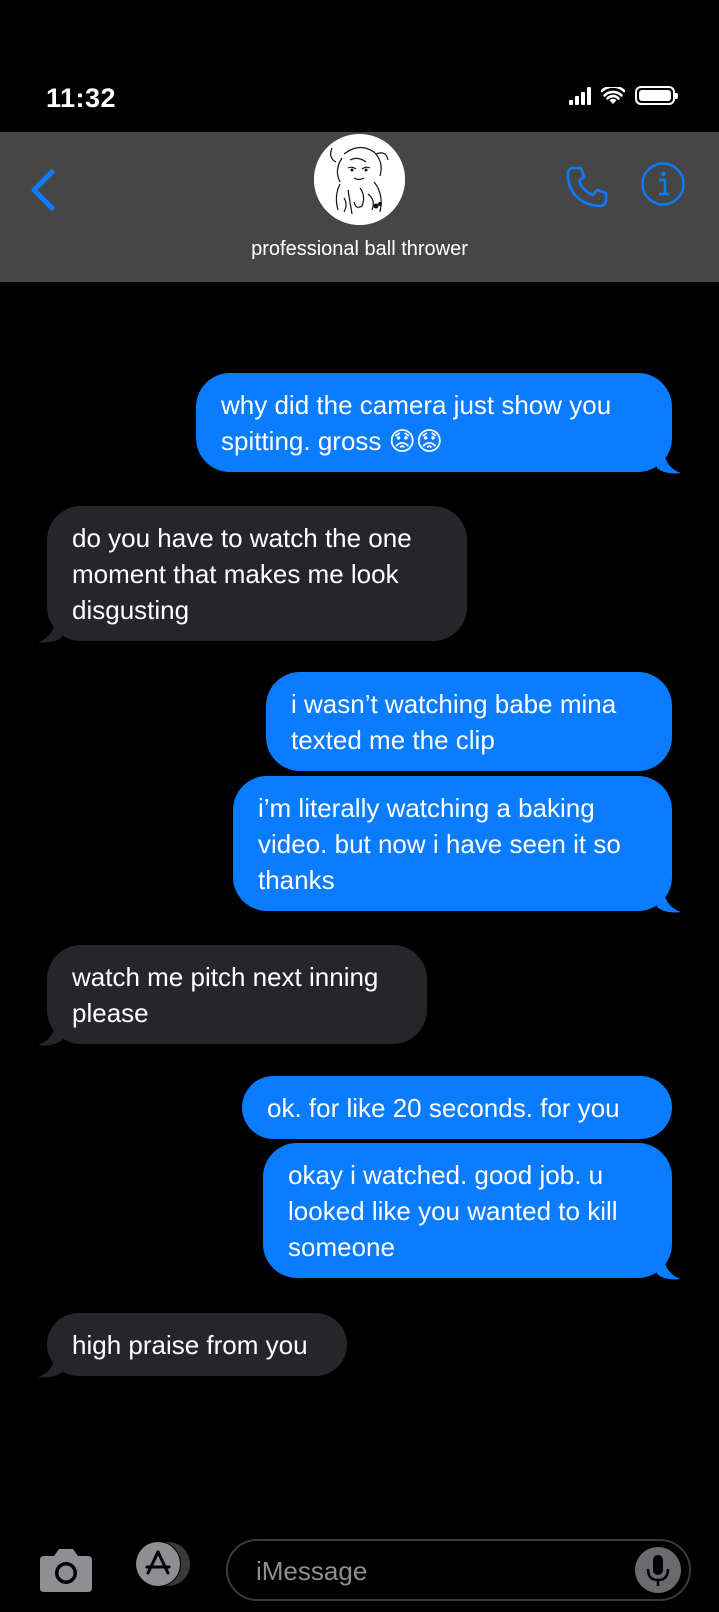  Describe the element at coordinates (580, 95) in the screenshot. I see `cellular-signal-icon` at that location.